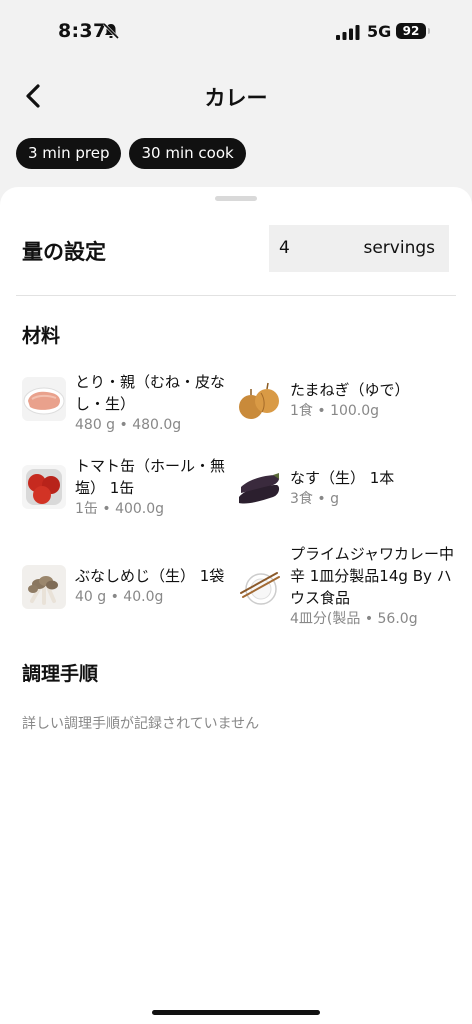 The image size is (472, 1024). Describe the element at coordinates (399, 248) in the screenshot. I see `servings-unit: servings` at that location.